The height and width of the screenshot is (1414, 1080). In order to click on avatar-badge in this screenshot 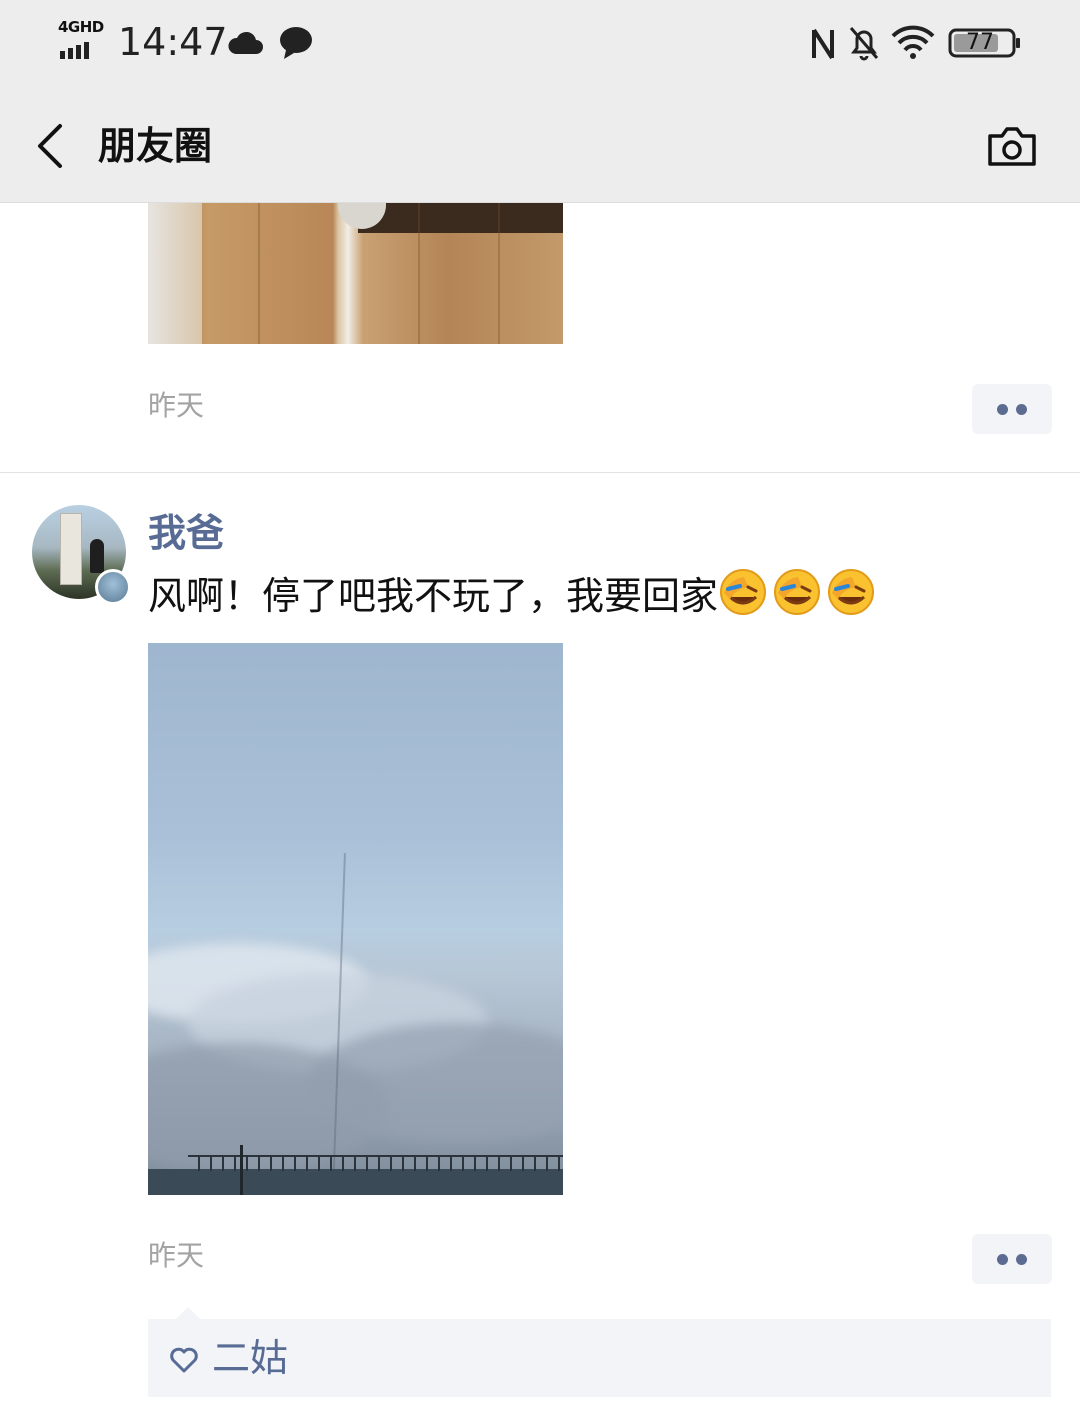, I will do `click(113, 587)`.